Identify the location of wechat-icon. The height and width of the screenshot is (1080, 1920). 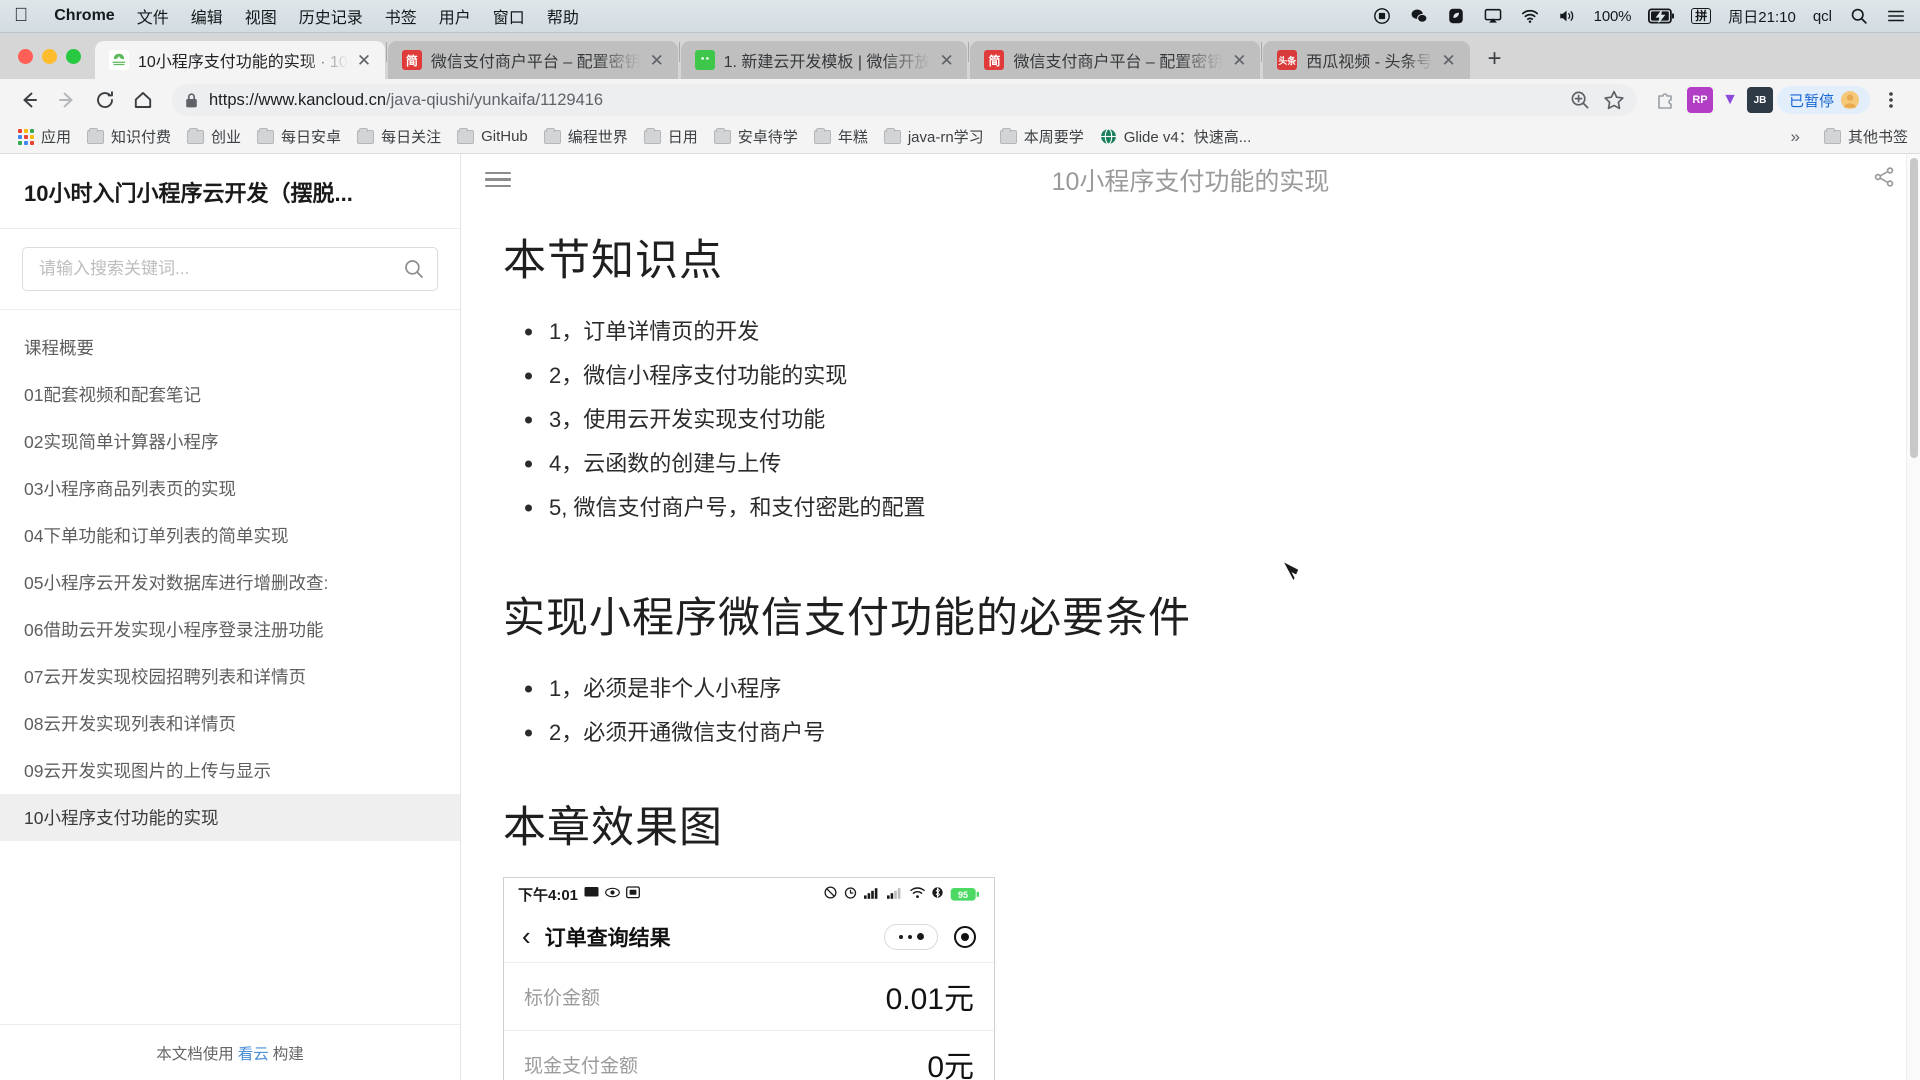
(1419, 16).